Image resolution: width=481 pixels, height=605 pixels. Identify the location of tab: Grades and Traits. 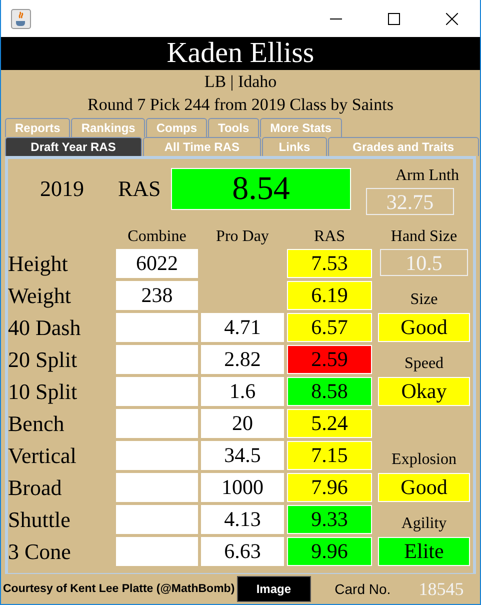
(404, 146).